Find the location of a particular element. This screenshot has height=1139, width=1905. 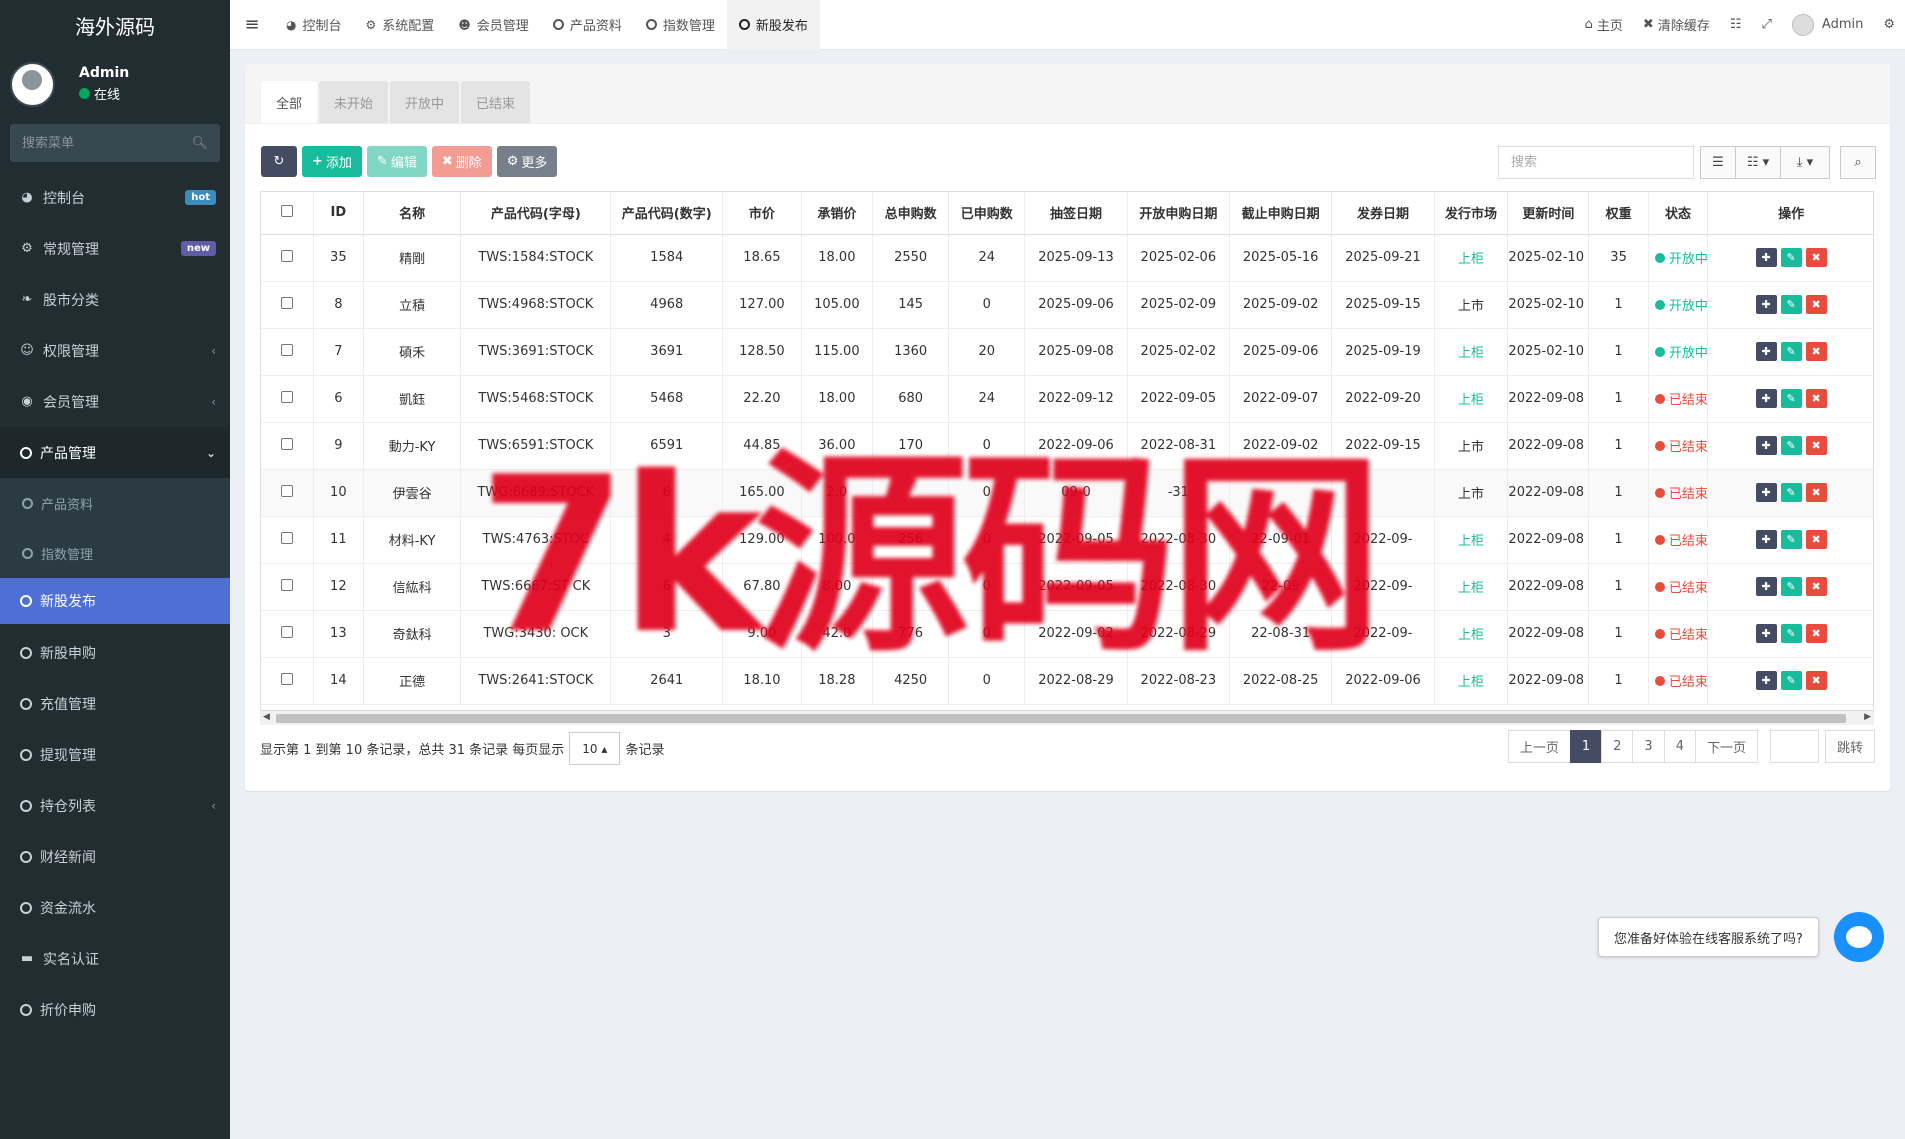

page-3: 3 is located at coordinates (1648, 746).